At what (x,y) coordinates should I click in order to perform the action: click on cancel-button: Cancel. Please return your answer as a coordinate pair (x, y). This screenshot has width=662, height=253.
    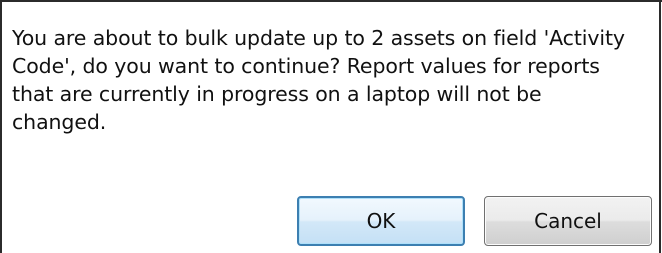
    Looking at the image, I should click on (568, 221).